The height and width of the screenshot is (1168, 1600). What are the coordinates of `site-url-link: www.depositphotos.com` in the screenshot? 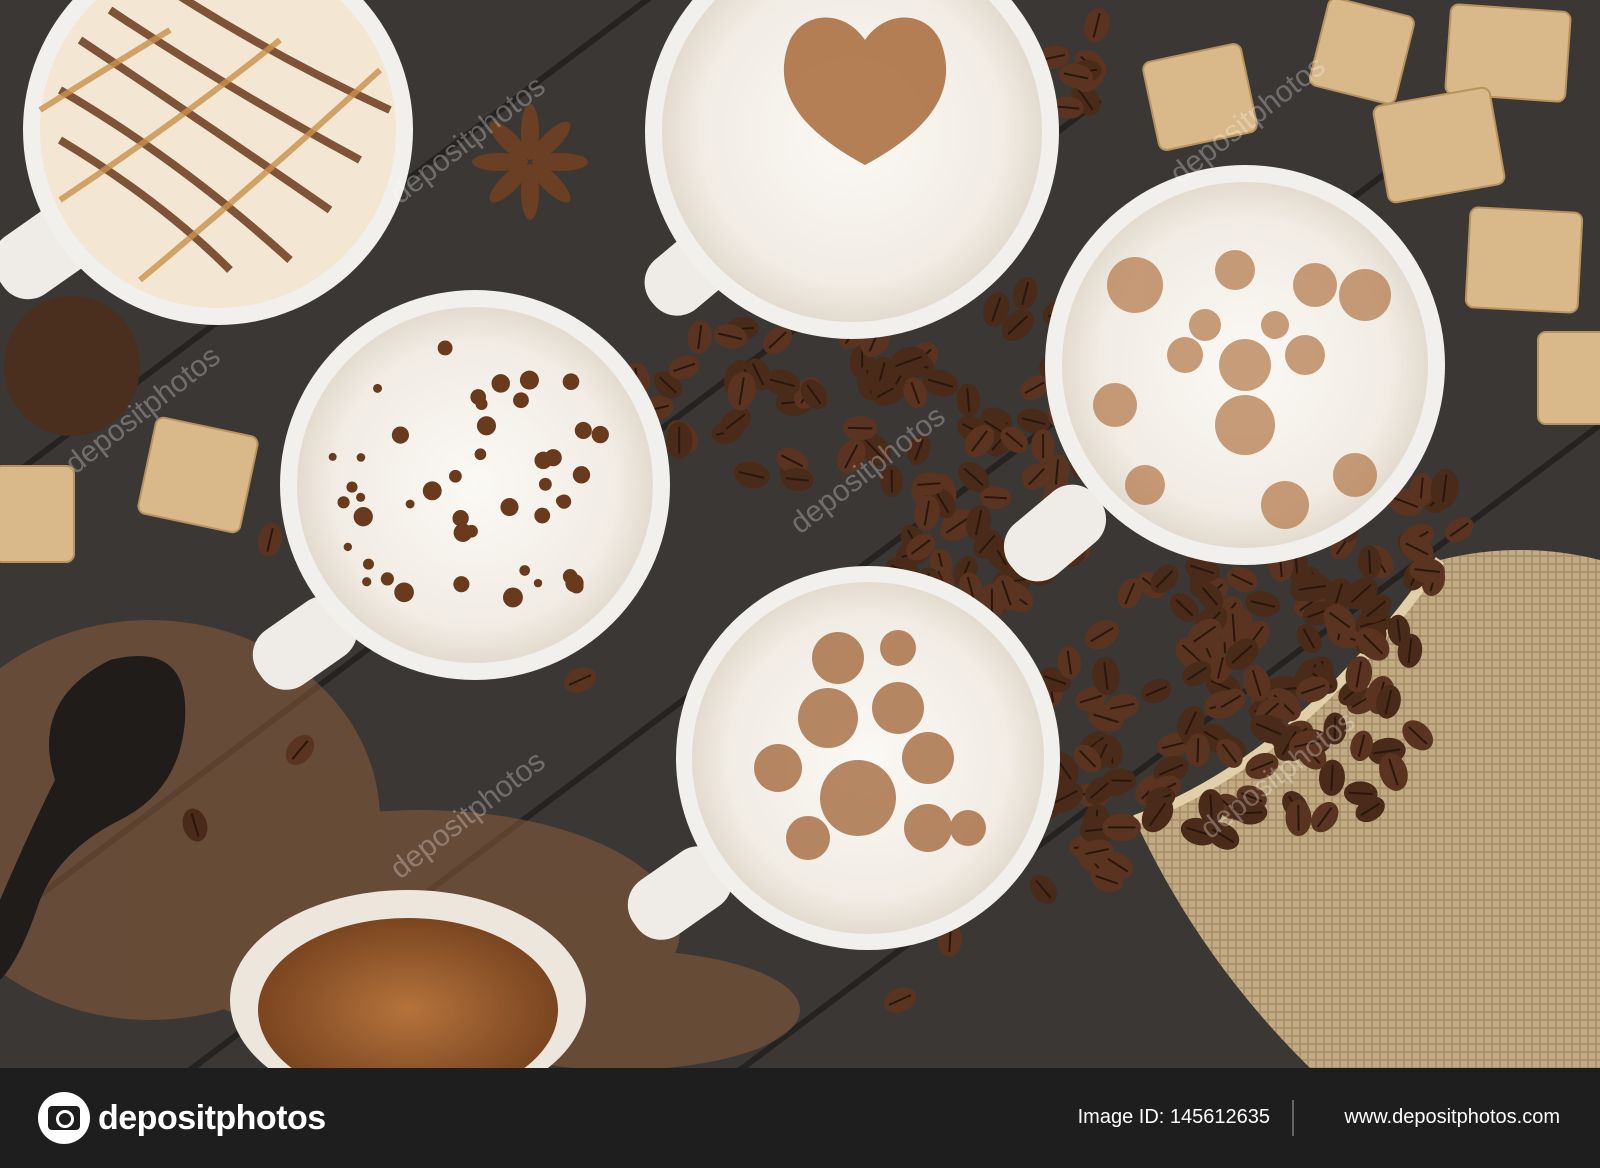 It's located at (1452, 1117).